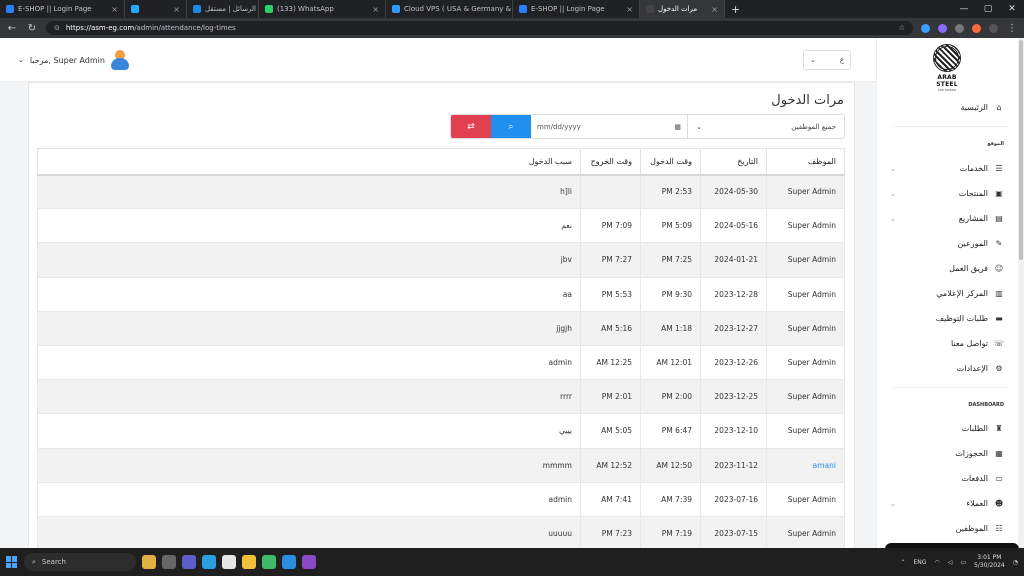 This screenshot has height=576, width=1024. Describe the element at coordinates (229, 562) in the screenshot. I see `store-icon` at that location.